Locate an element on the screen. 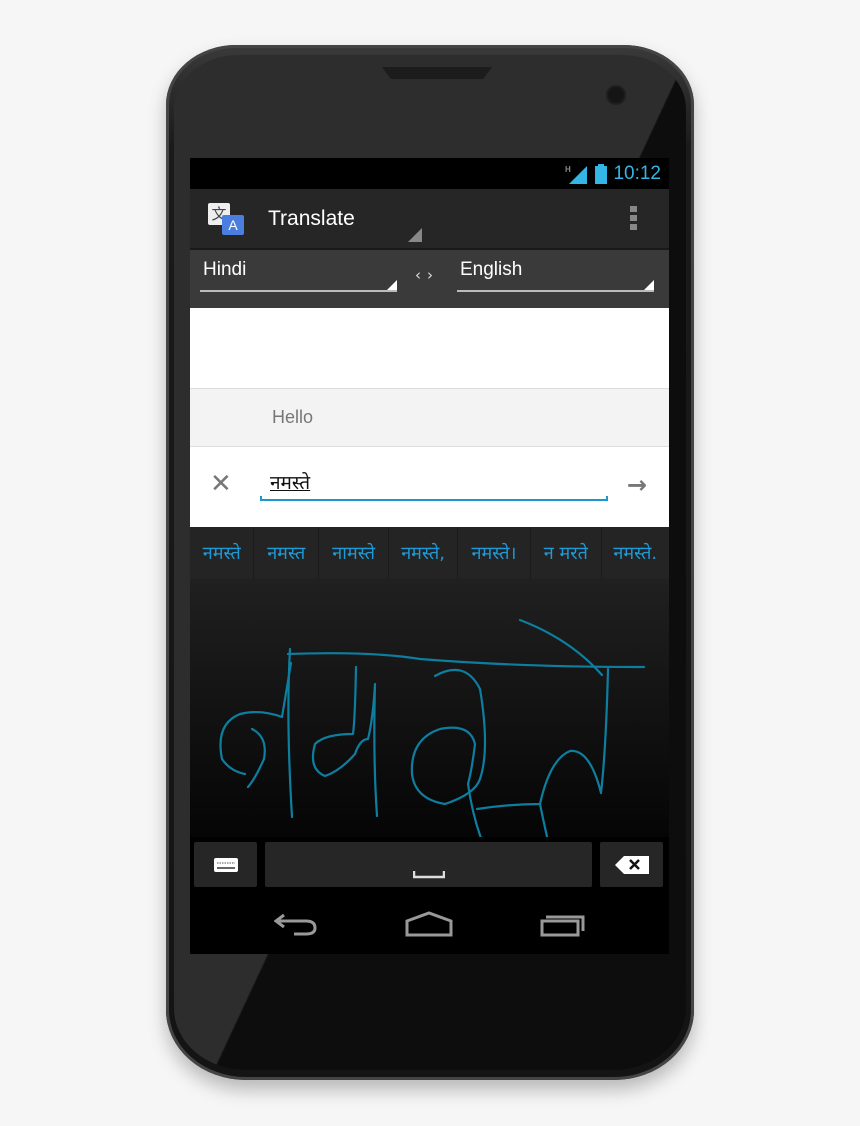 The width and height of the screenshot is (860, 1126). space-key is located at coordinates (428, 864).